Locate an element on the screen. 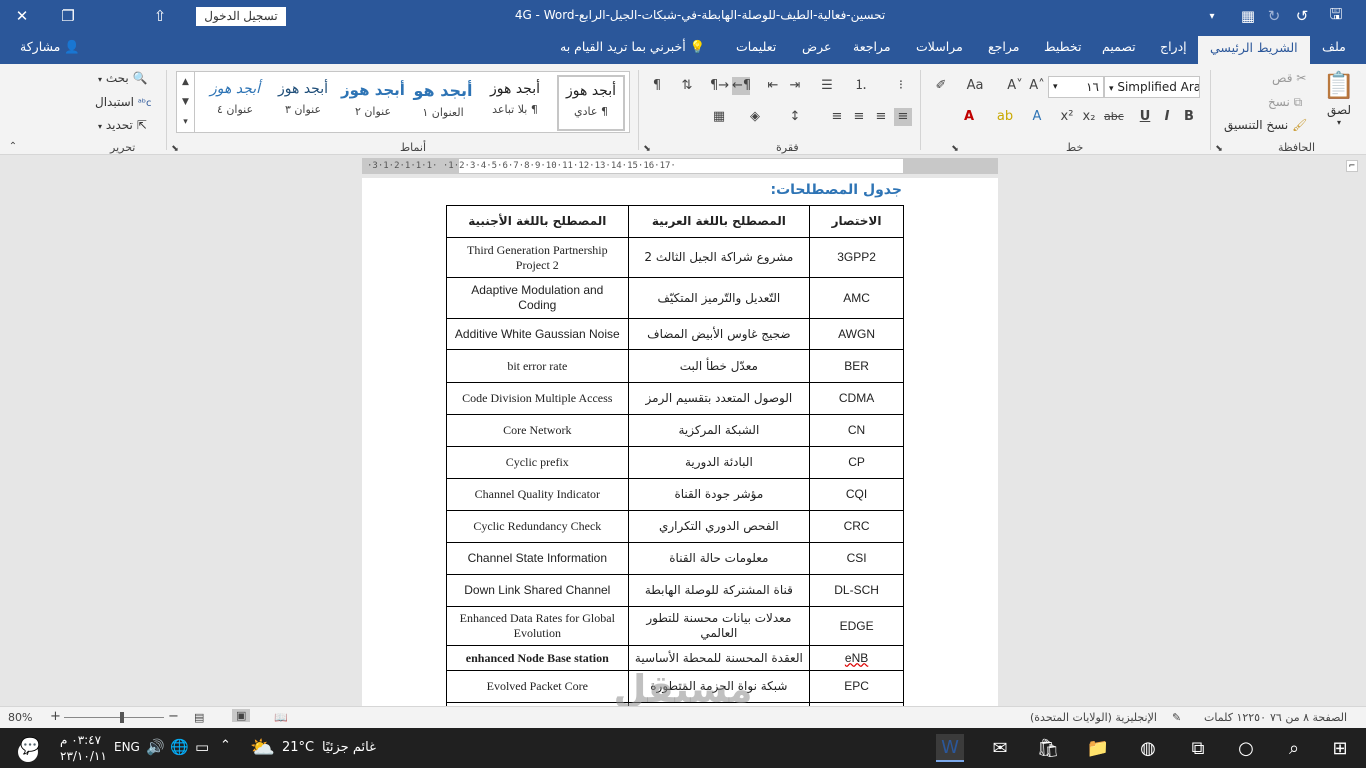 This screenshot has height=768, width=1366. language-status: الإنجليزية (الولايات المتحدة) is located at coordinates (1093, 717).